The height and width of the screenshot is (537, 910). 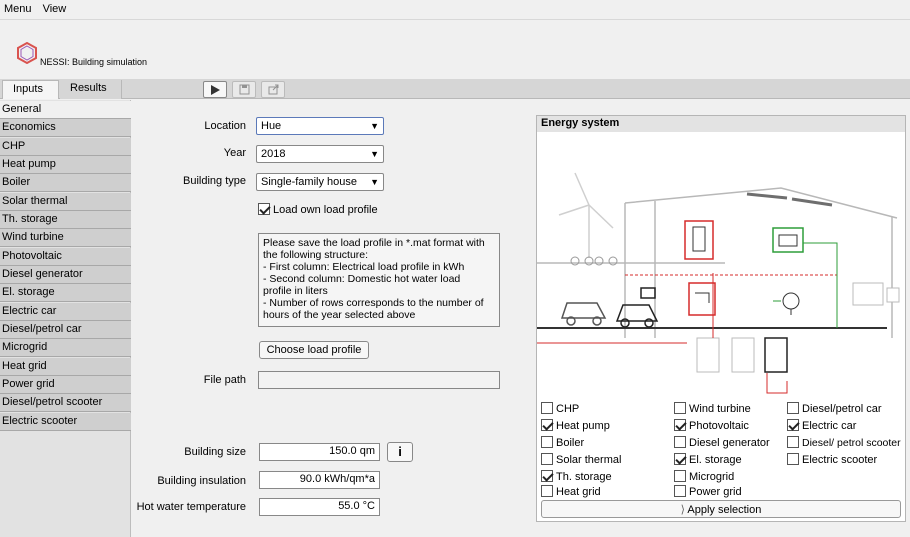 I want to click on checkbox-el-storage: El. storage, so click(x=708, y=459).